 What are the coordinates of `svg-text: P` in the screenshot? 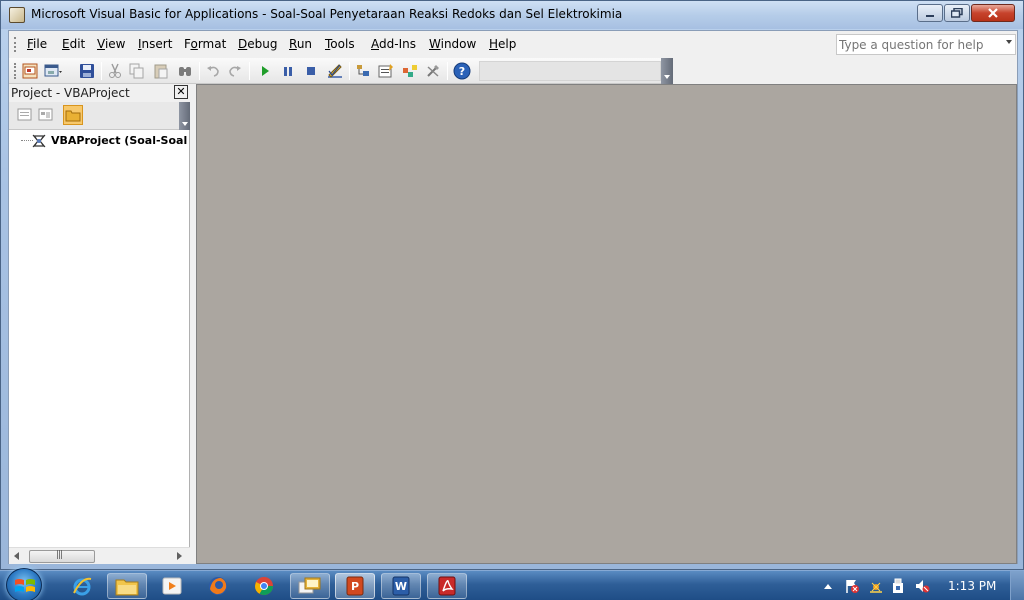 It's located at (355, 586).